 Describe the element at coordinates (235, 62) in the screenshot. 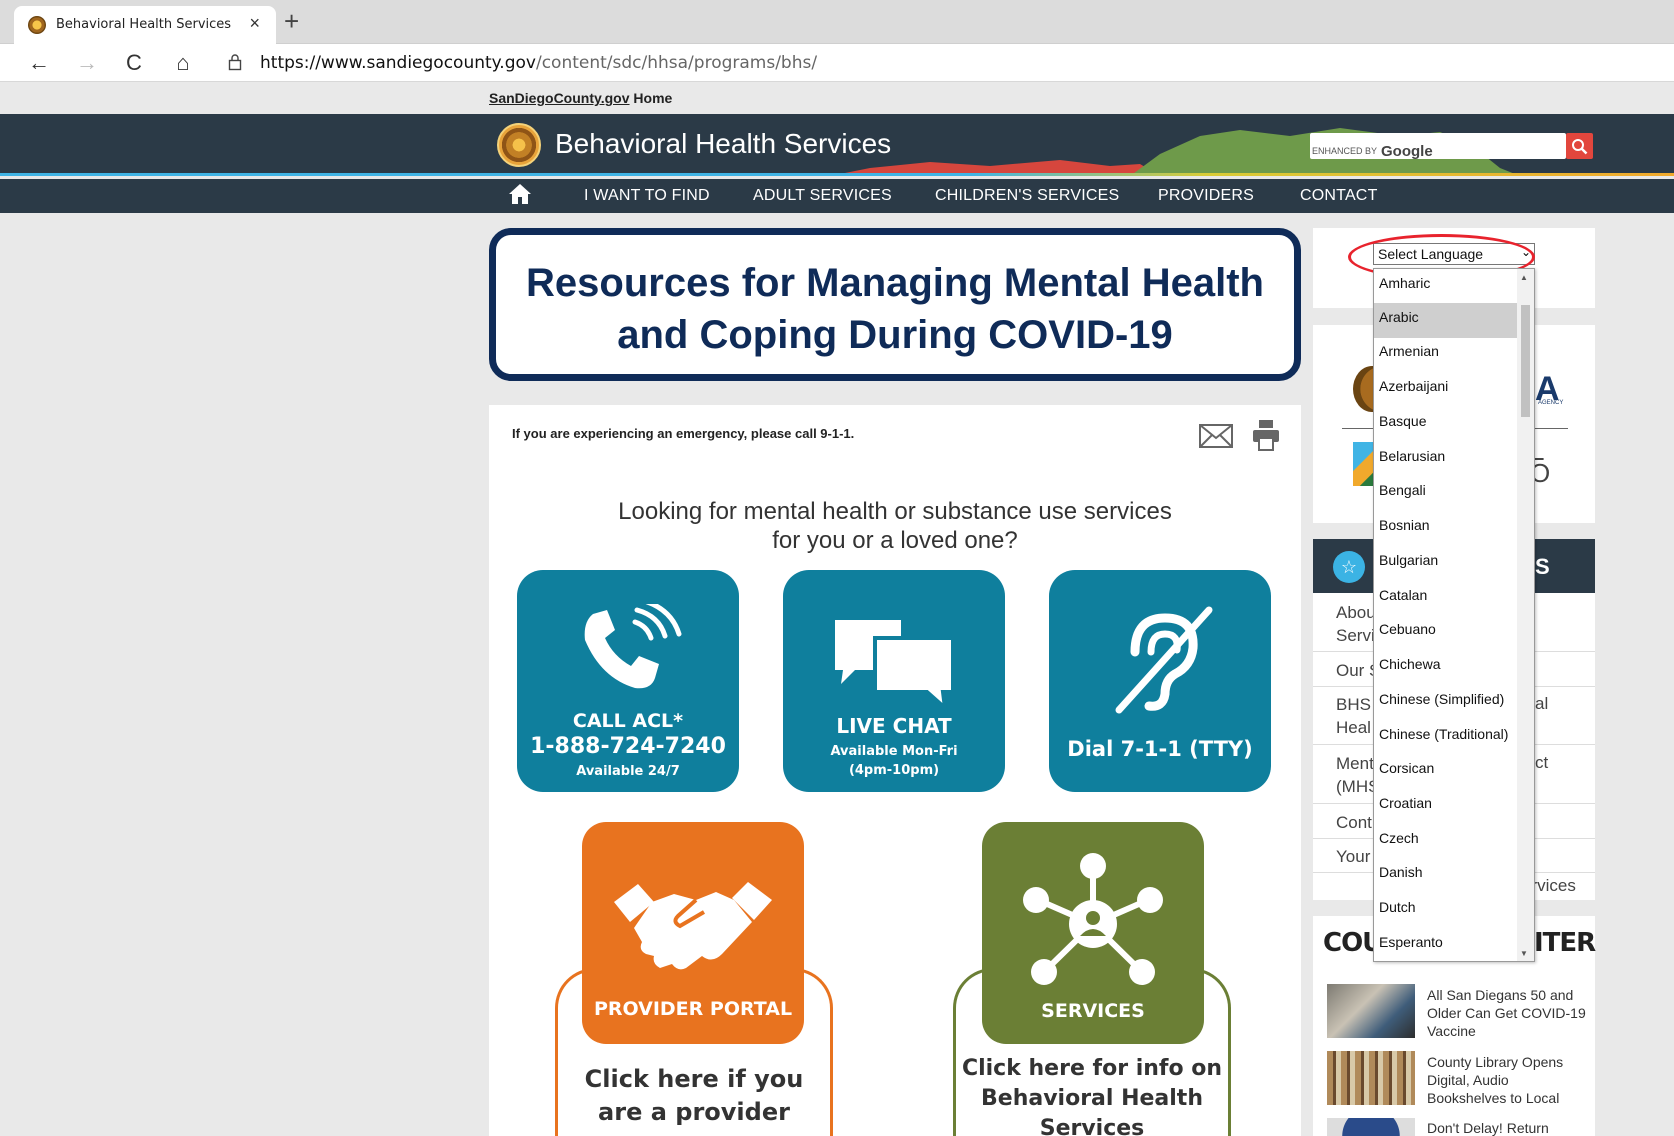

I see `lock-icon` at that location.